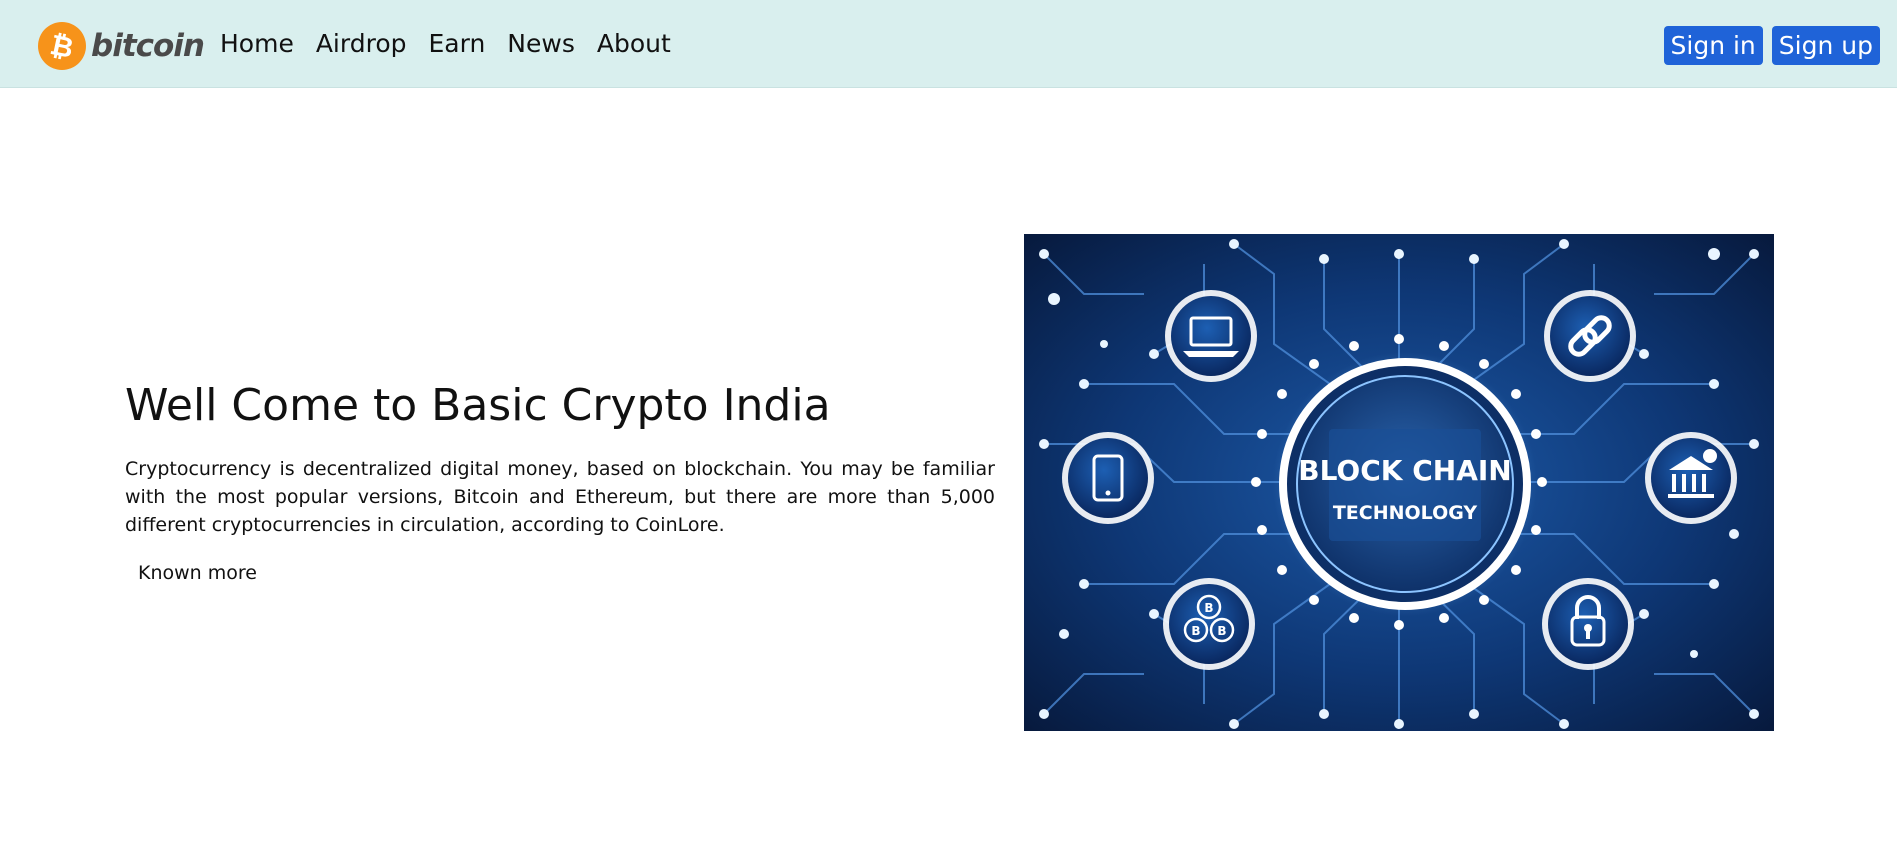  I want to click on sign-up-button: Sign up, so click(1825, 45).